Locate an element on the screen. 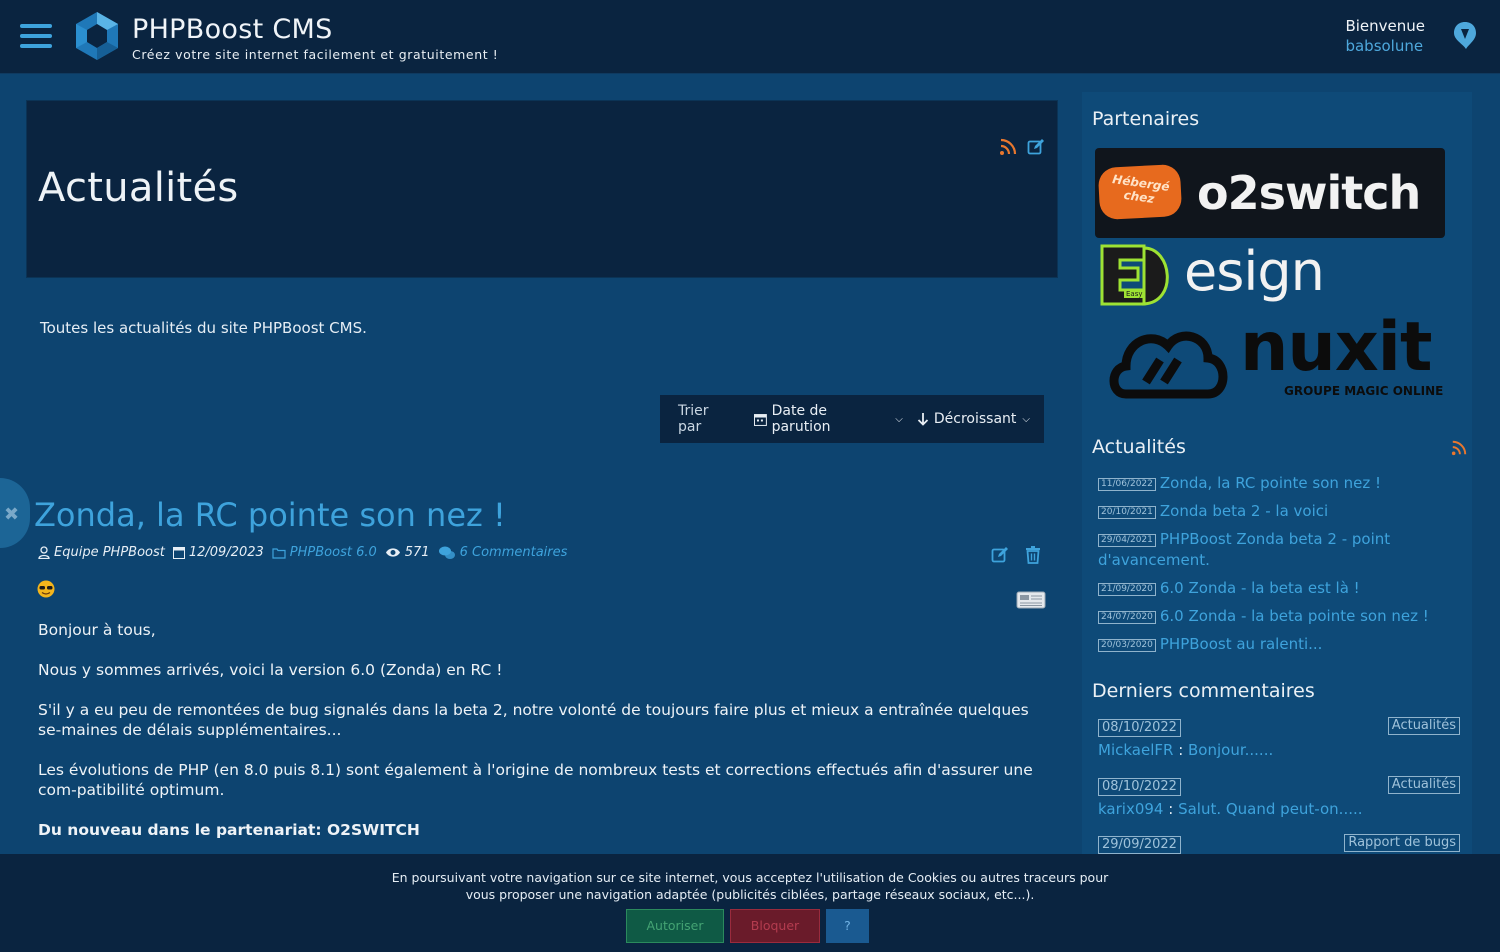 This screenshot has width=1500, height=952. article-category: PHPBoost 6.0 is located at coordinates (324, 552).